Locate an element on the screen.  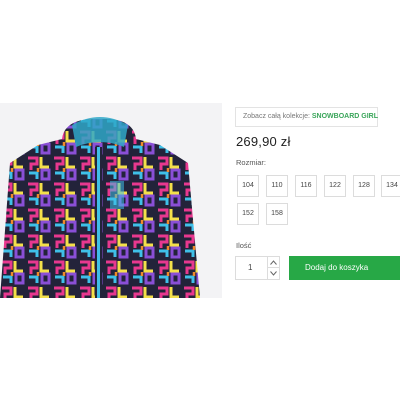
size-option-128: 128 is located at coordinates (364, 186).